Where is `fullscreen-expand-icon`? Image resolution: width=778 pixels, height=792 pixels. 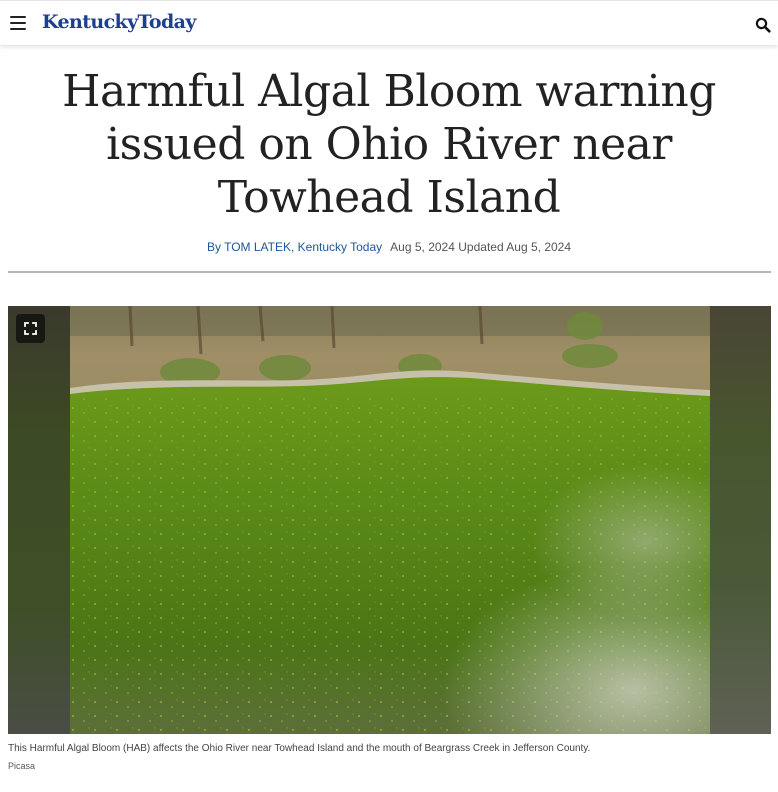 fullscreen-expand-icon is located at coordinates (30, 328).